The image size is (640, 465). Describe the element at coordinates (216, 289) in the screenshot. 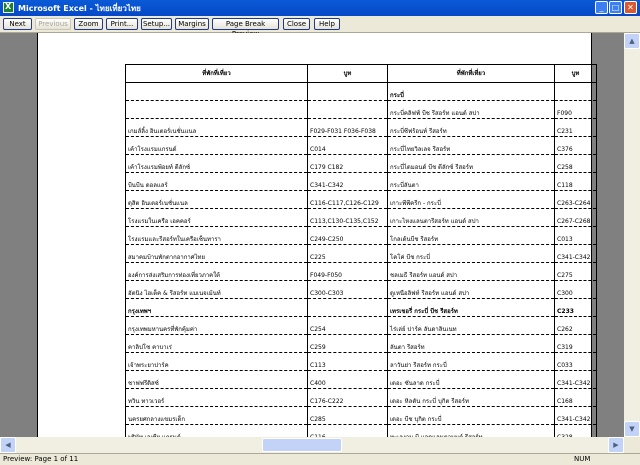

I see `place-cell: ฮัตนิง ไฮเต็ค & รีสอร์ท แมเนจเม้นท์` at that location.